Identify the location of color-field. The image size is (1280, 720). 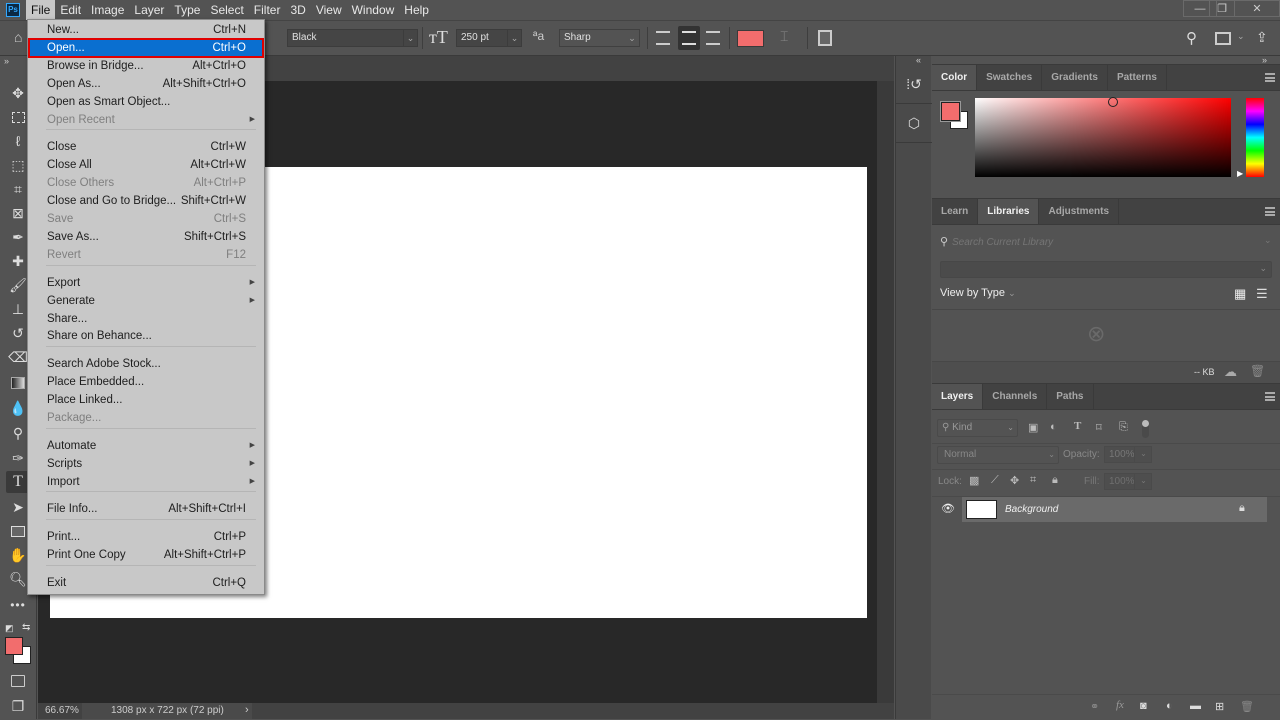
(1103, 137).